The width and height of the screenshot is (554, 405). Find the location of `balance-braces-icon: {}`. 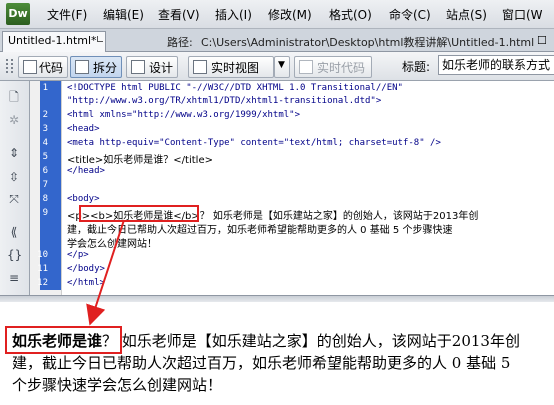

balance-braces-icon: {} is located at coordinates (14, 255).